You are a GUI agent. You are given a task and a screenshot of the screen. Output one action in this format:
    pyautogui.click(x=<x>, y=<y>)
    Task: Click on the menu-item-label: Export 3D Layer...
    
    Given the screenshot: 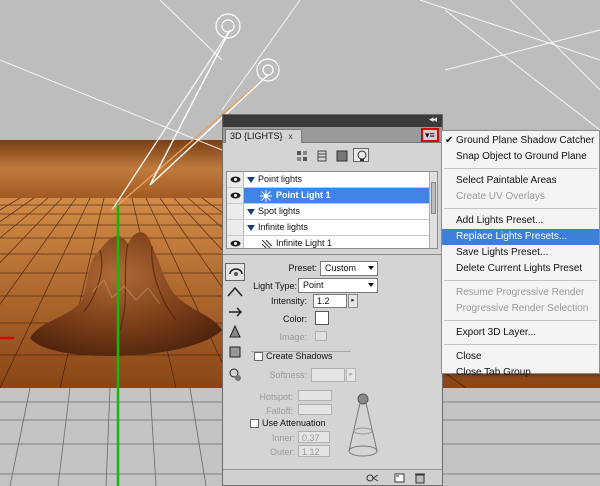 What is the action you would take?
    pyautogui.click(x=496, y=332)
    